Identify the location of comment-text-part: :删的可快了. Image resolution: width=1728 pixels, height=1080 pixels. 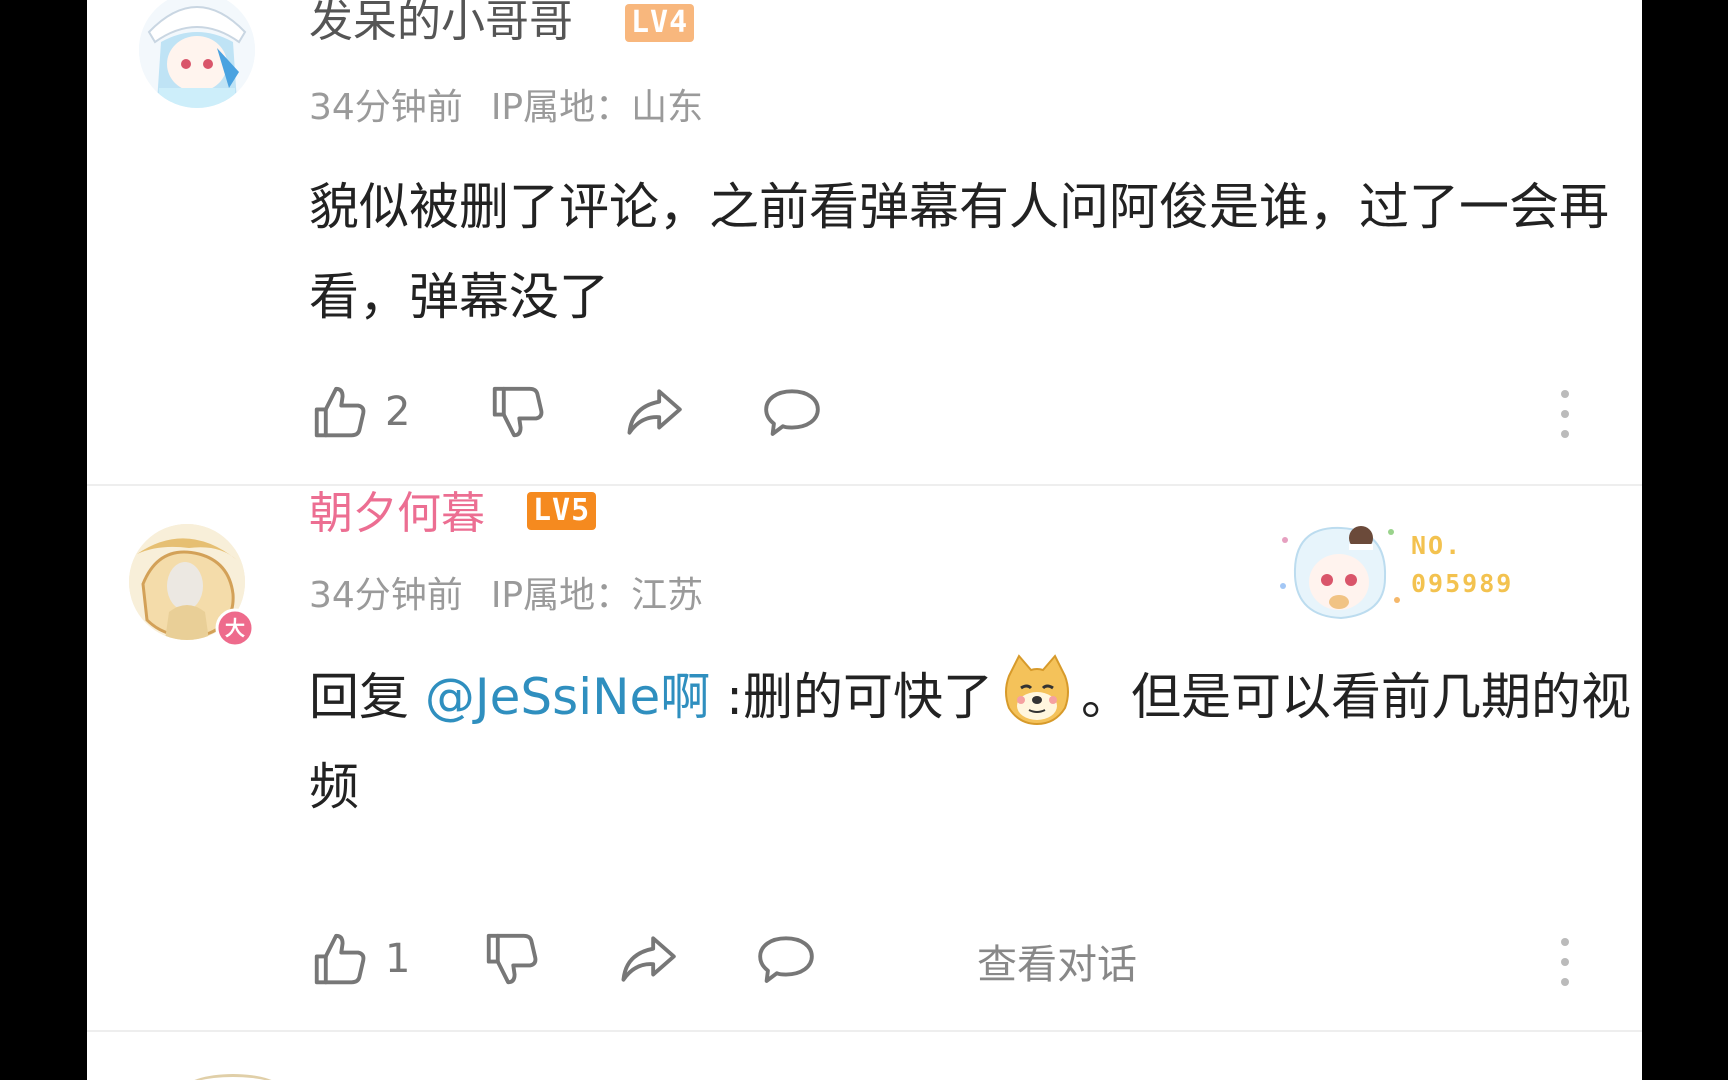
(852, 697).